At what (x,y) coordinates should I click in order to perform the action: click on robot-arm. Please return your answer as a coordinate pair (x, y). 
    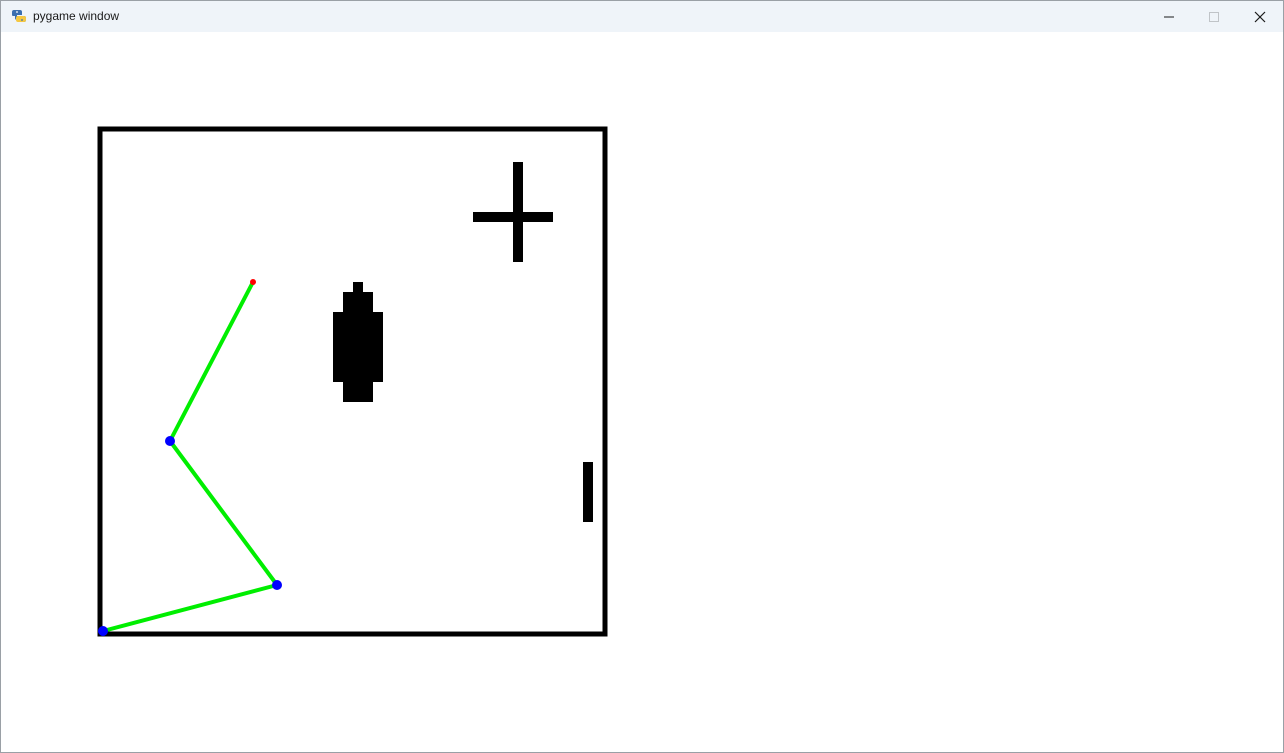
    Looking at the image, I should click on (190, 456).